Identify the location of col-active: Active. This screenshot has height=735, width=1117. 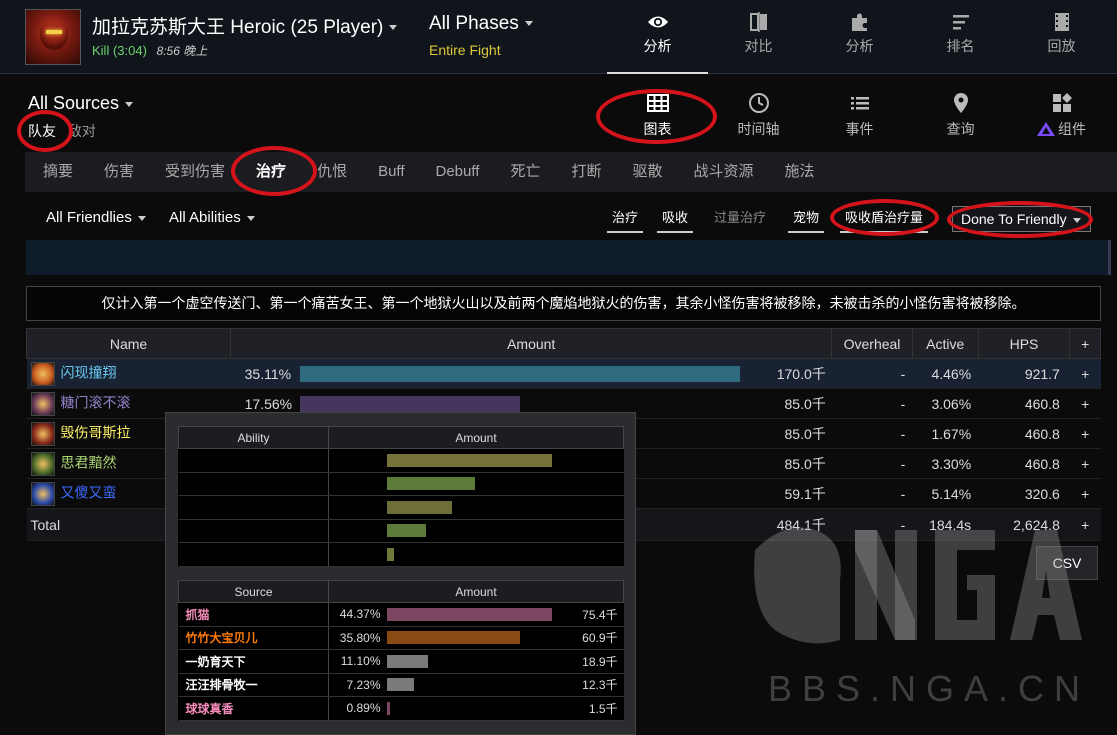
(945, 343).